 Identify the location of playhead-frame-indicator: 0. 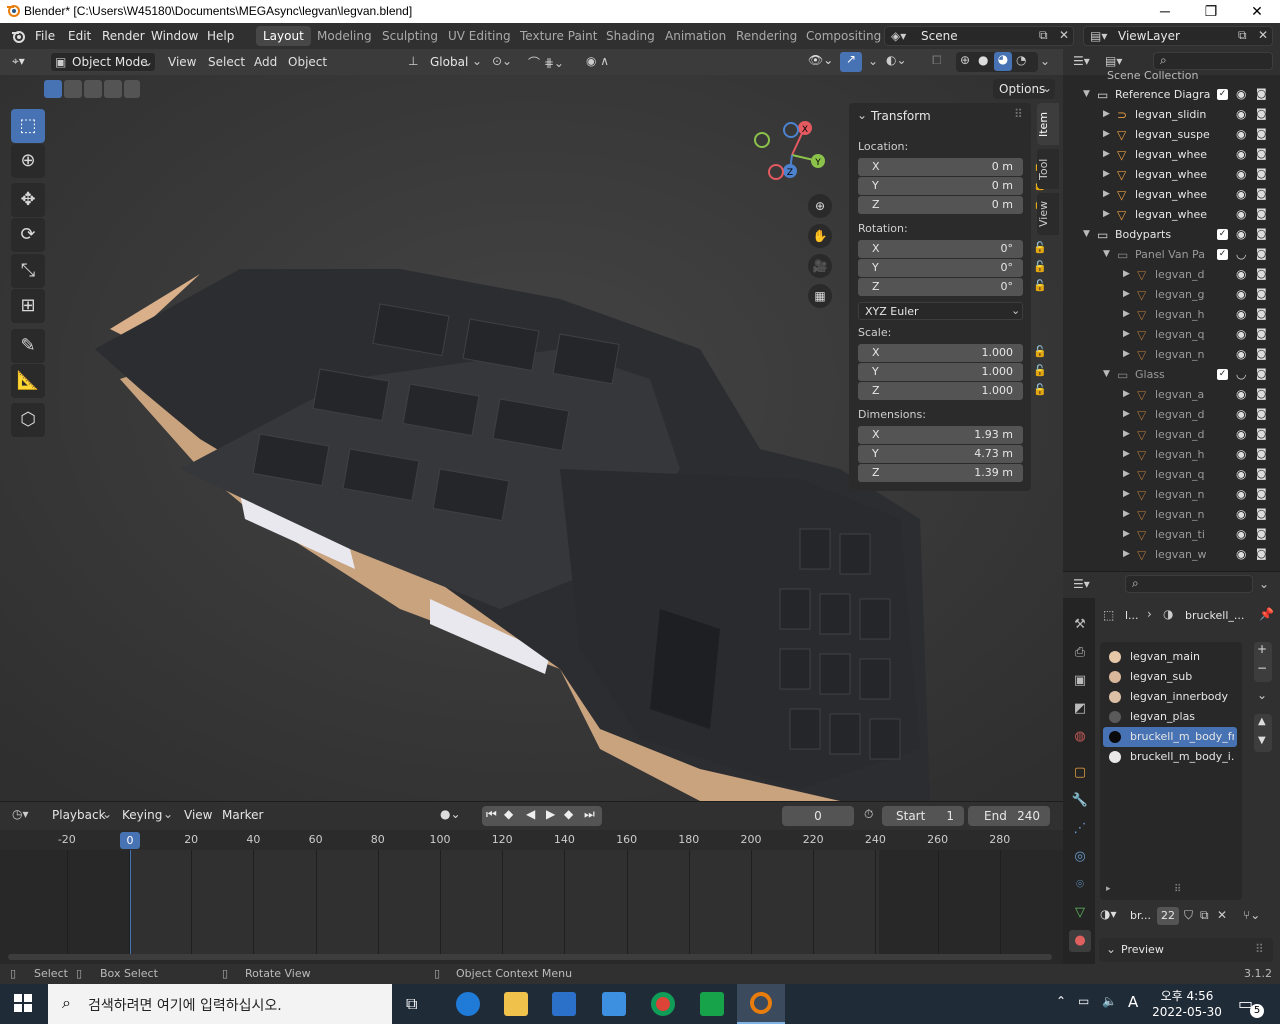
(130, 840).